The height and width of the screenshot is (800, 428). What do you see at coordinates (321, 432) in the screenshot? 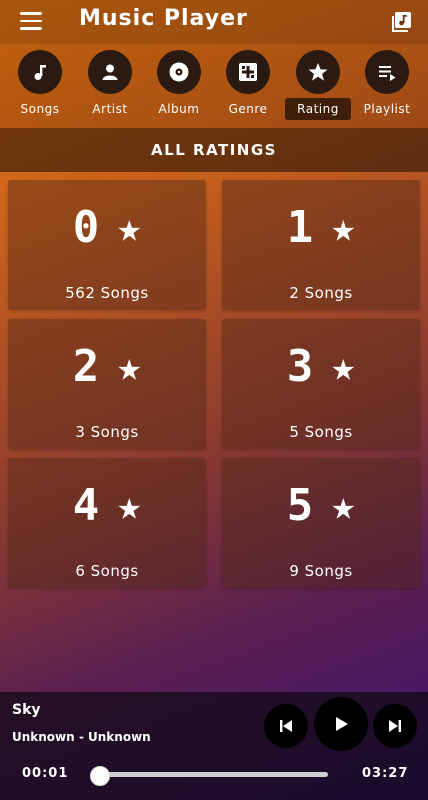
I see `song-count: 5 Songs` at bounding box center [321, 432].